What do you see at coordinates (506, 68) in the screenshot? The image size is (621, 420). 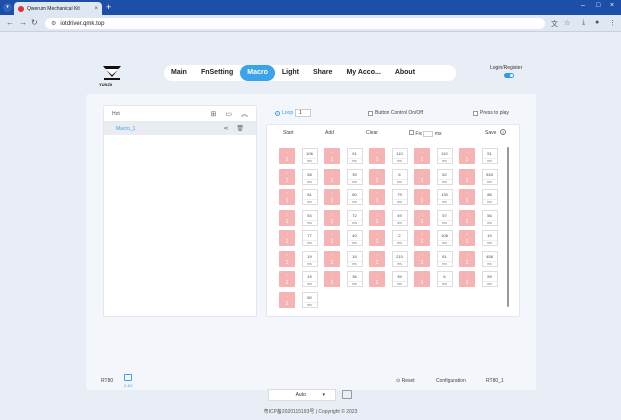 I see `login-register-link: Login/Register` at bounding box center [506, 68].